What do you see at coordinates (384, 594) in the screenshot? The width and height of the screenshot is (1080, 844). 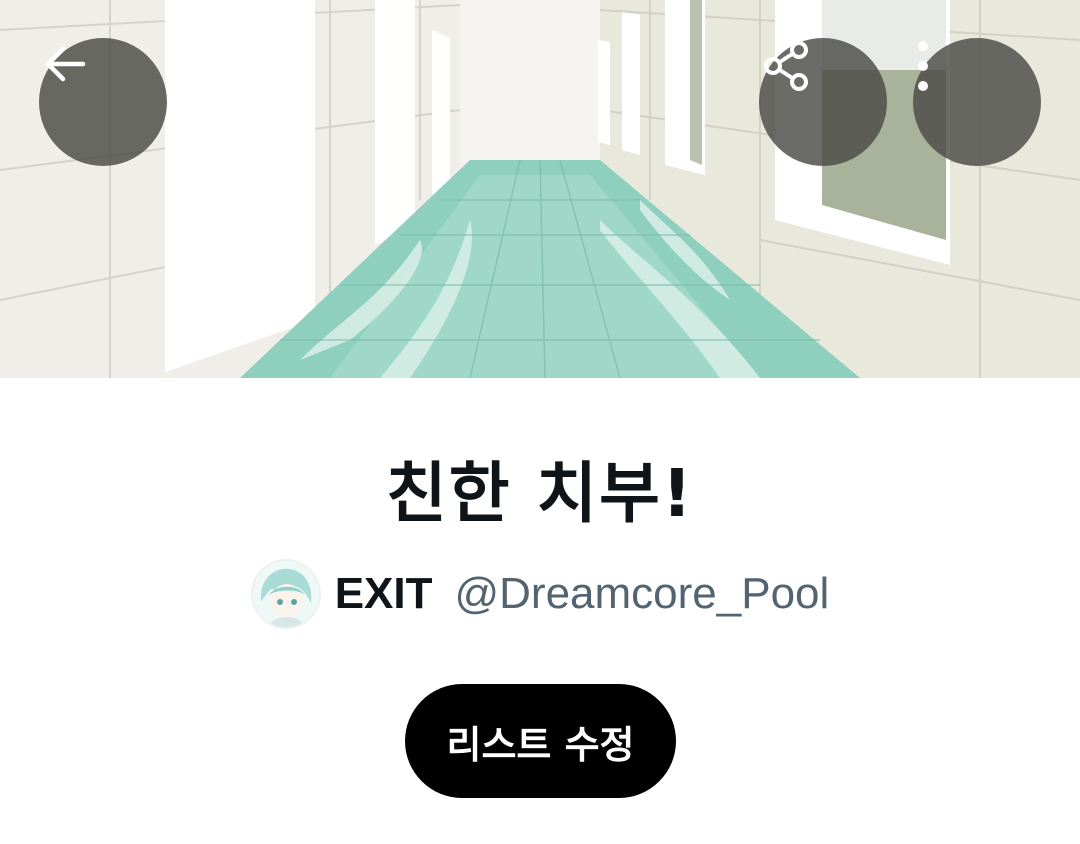 I see `owner-display-name: EXIT` at bounding box center [384, 594].